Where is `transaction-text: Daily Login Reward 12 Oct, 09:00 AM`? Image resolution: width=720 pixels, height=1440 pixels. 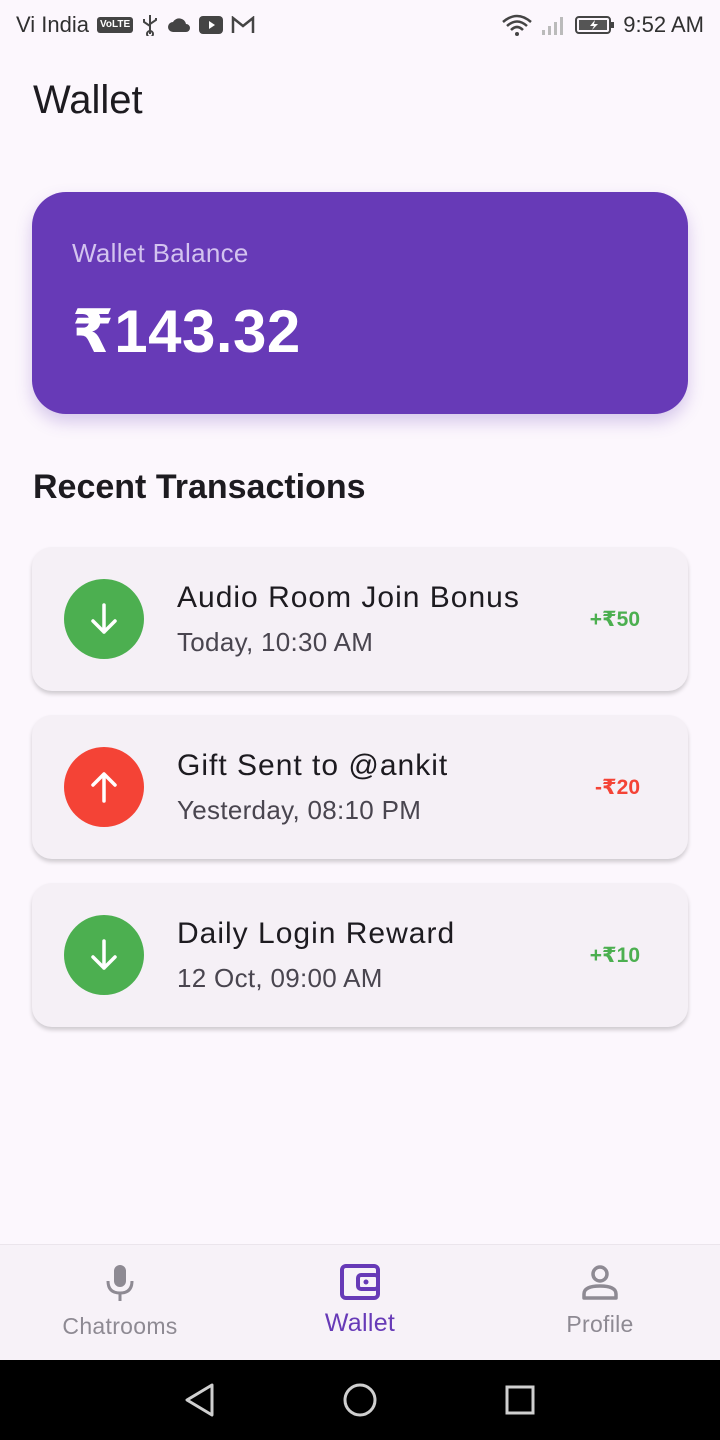
transaction-text: Daily Login Reward 12 Oct, 09:00 AM is located at coordinates (383, 955).